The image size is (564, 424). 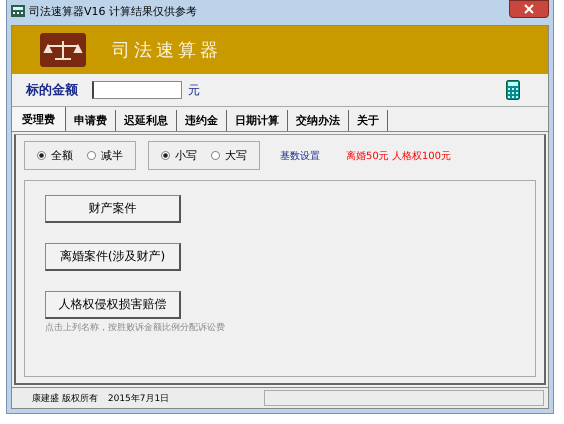 I want to click on radio-option: 全额, so click(x=55, y=155).